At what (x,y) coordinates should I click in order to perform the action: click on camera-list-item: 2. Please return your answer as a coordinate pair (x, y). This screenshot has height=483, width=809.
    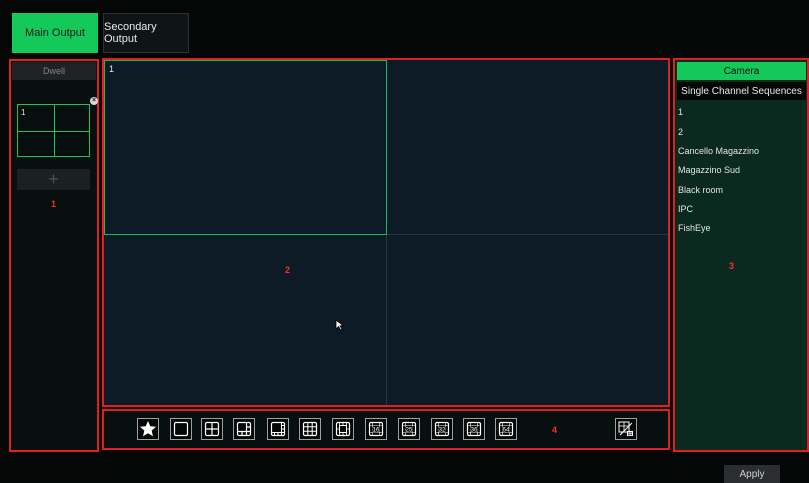
    Looking at the image, I should click on (680, 132).